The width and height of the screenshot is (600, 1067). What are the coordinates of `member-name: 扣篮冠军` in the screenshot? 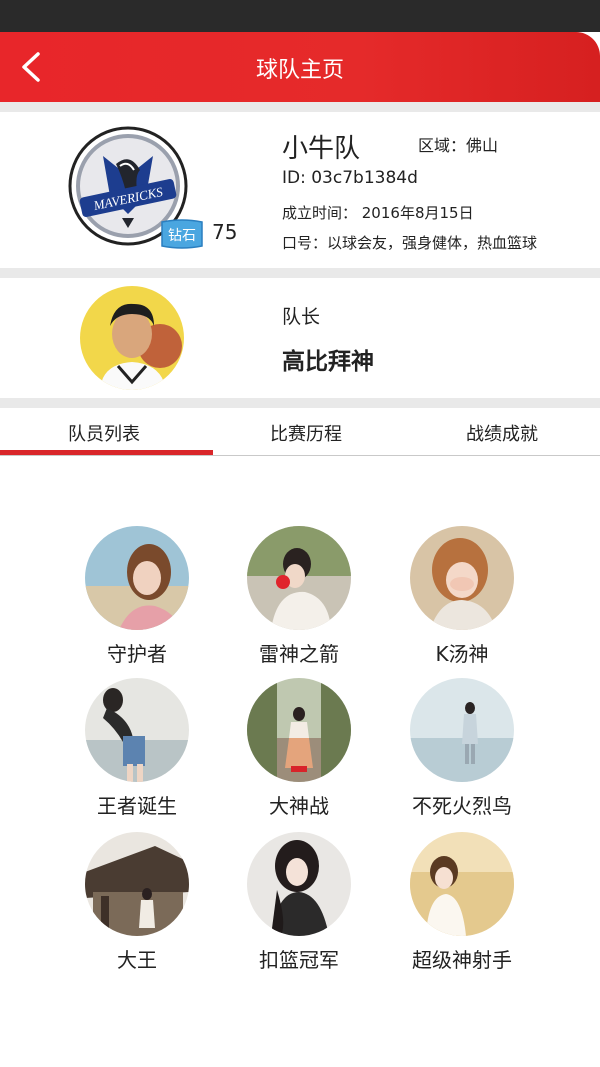 It's located at (299, 960).